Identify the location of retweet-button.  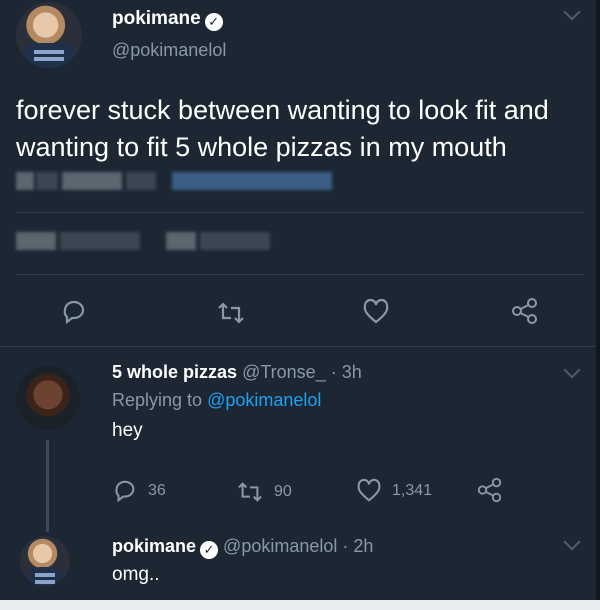
(231, 313).